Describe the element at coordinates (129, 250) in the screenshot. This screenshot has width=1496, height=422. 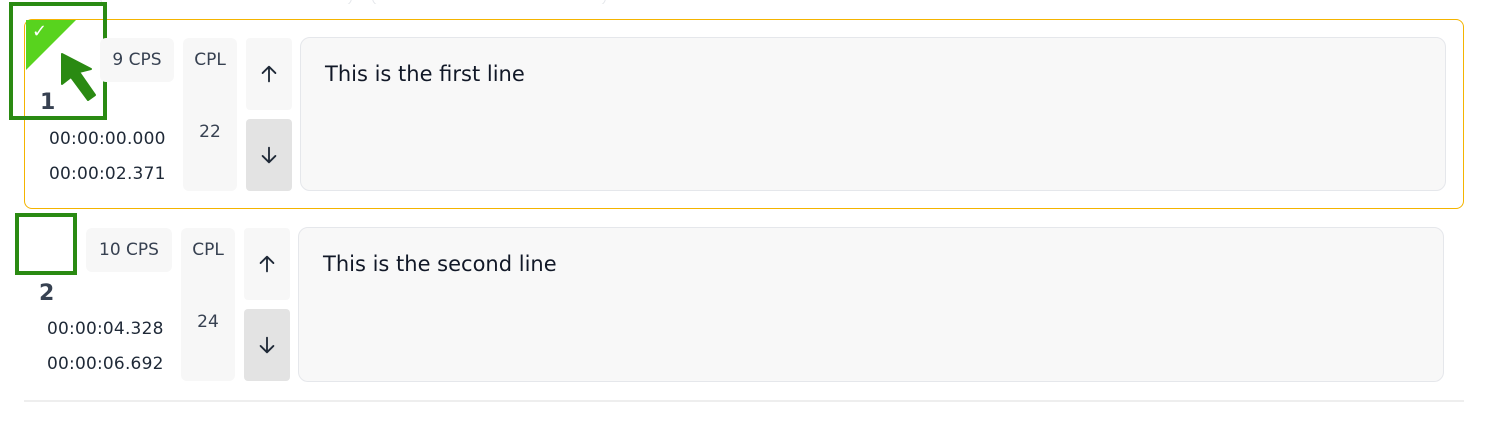
I see `cps-badge: 10 CPS` at that location.